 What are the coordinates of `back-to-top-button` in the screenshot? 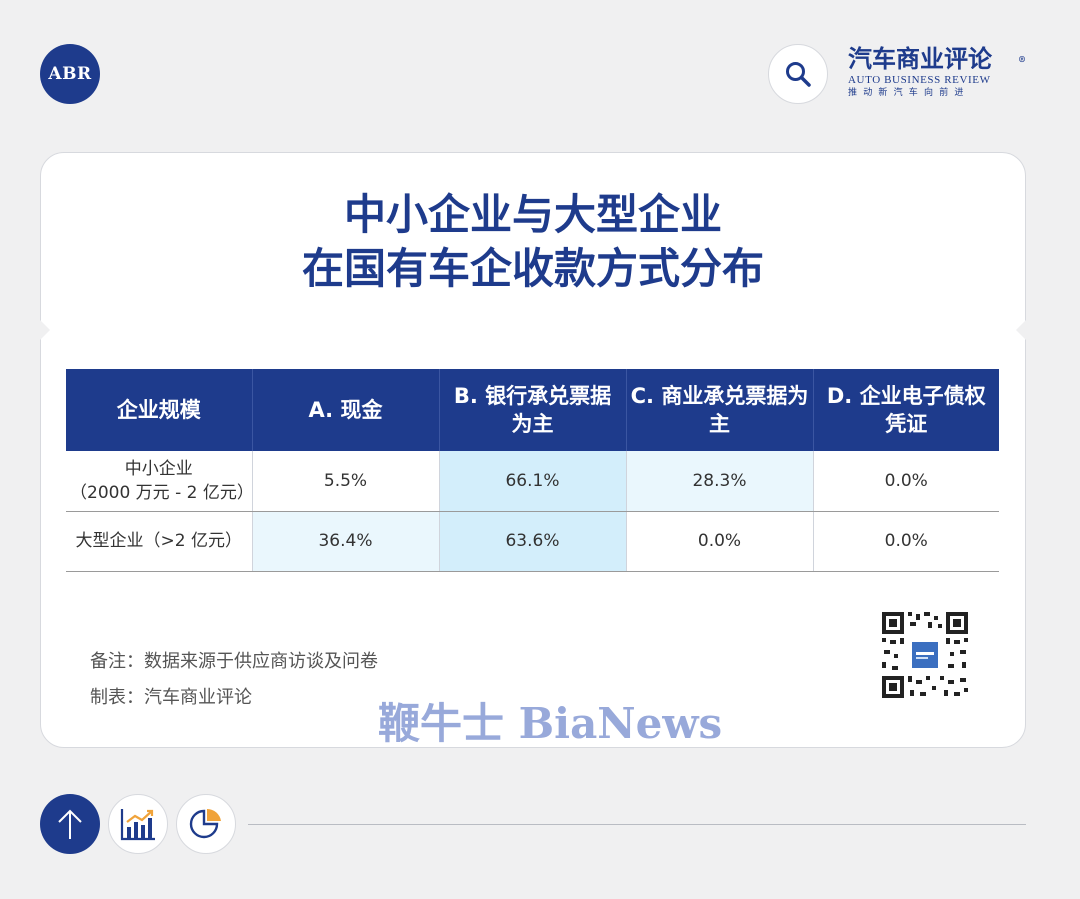 It's located at (70, 824).